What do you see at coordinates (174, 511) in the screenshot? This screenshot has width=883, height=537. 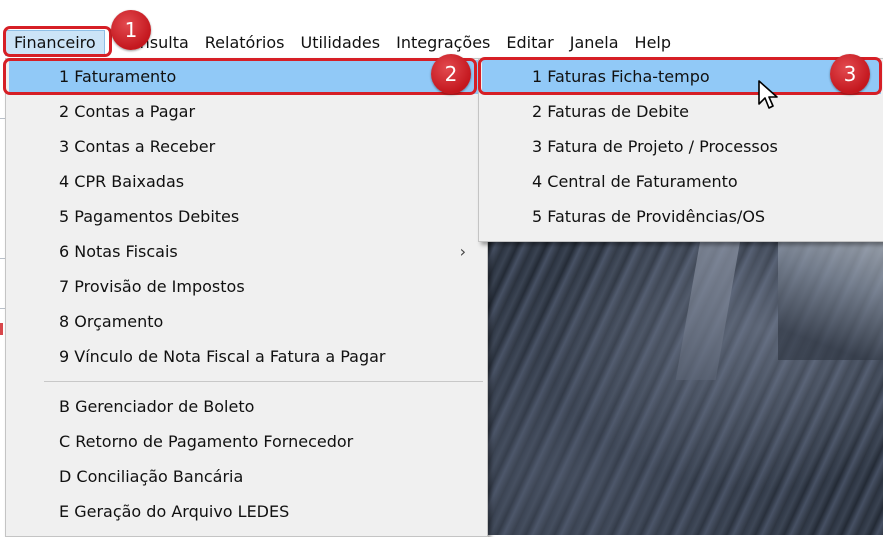 I see `menu-item-label: E Geração do Arquivo LEDES` at bounding box center [174, 511].